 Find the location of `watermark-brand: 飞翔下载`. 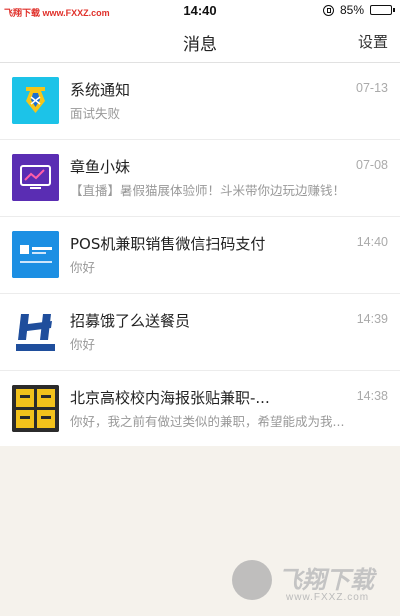

watermark-brand: 飞翔下载 is located at coordinates (326, 580).